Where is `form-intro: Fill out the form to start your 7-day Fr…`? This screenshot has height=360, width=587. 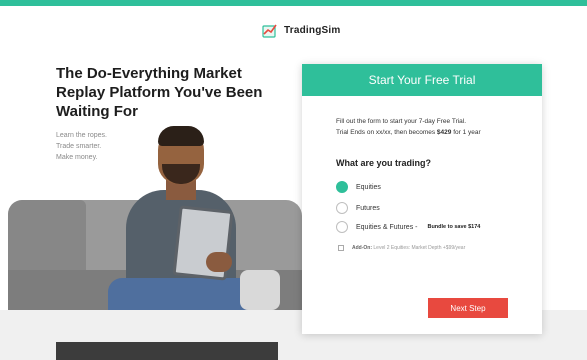
form-intro: Fill out the form to start your 7-day Fr… is located at coordinates (436, 127).